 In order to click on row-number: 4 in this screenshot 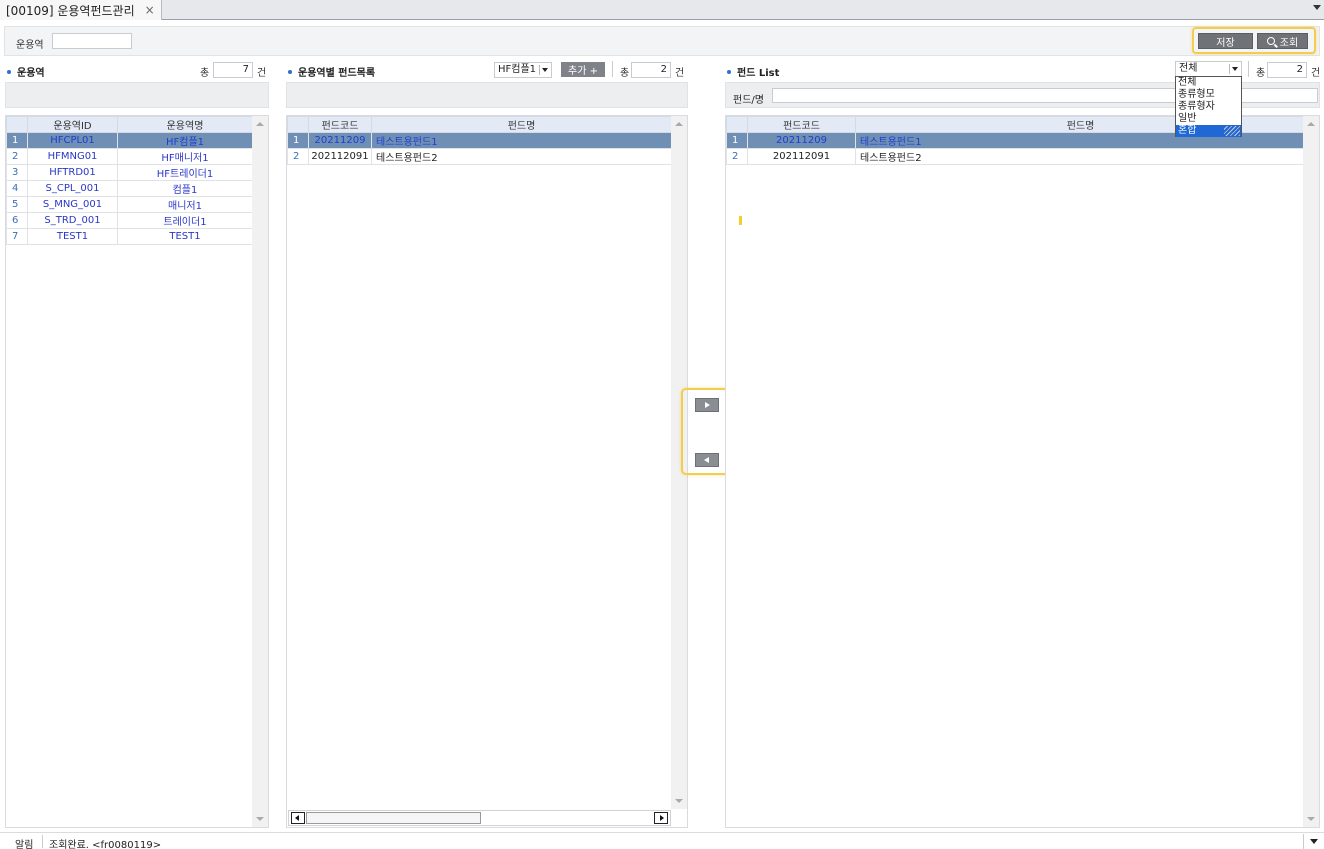, I will do `click(17, 188)`.